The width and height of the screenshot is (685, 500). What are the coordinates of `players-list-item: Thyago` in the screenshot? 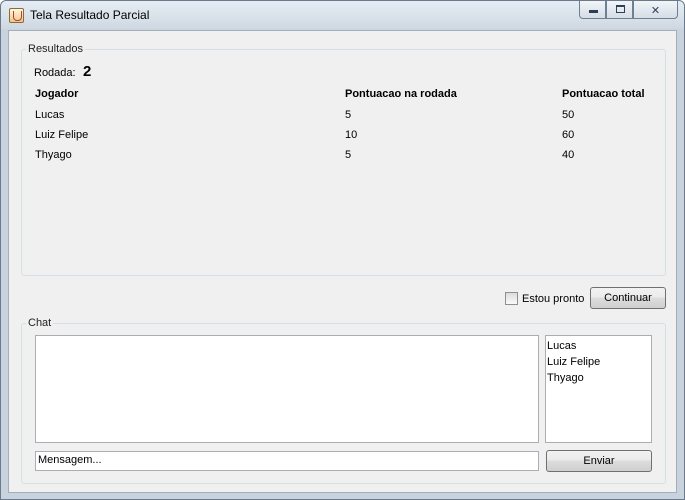 It's located at (598, 378).